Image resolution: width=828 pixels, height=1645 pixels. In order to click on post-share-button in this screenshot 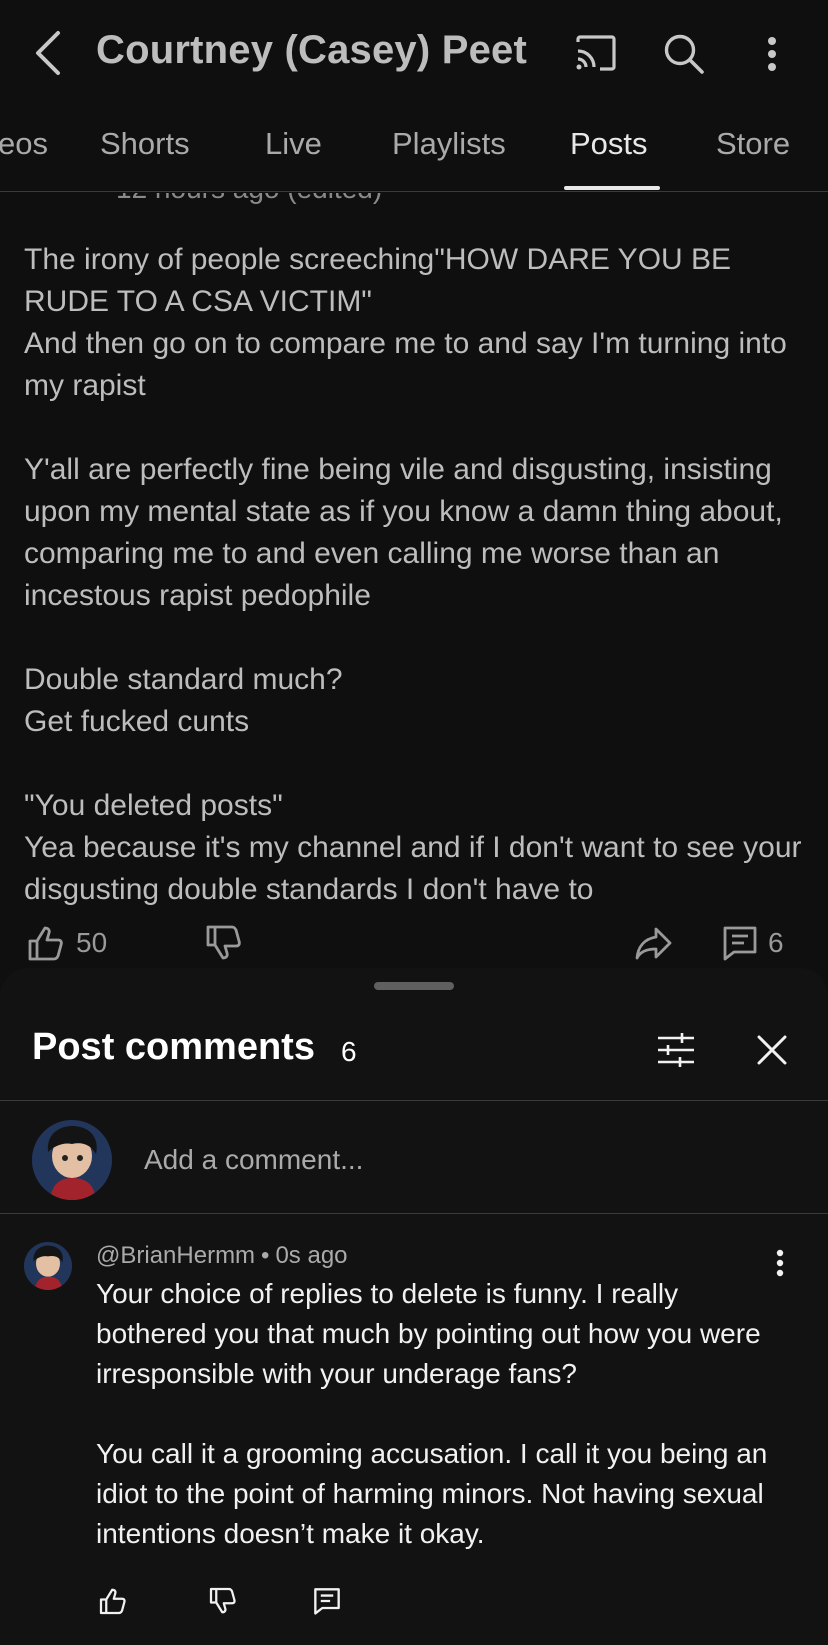, I will do `click(654, 943)`.